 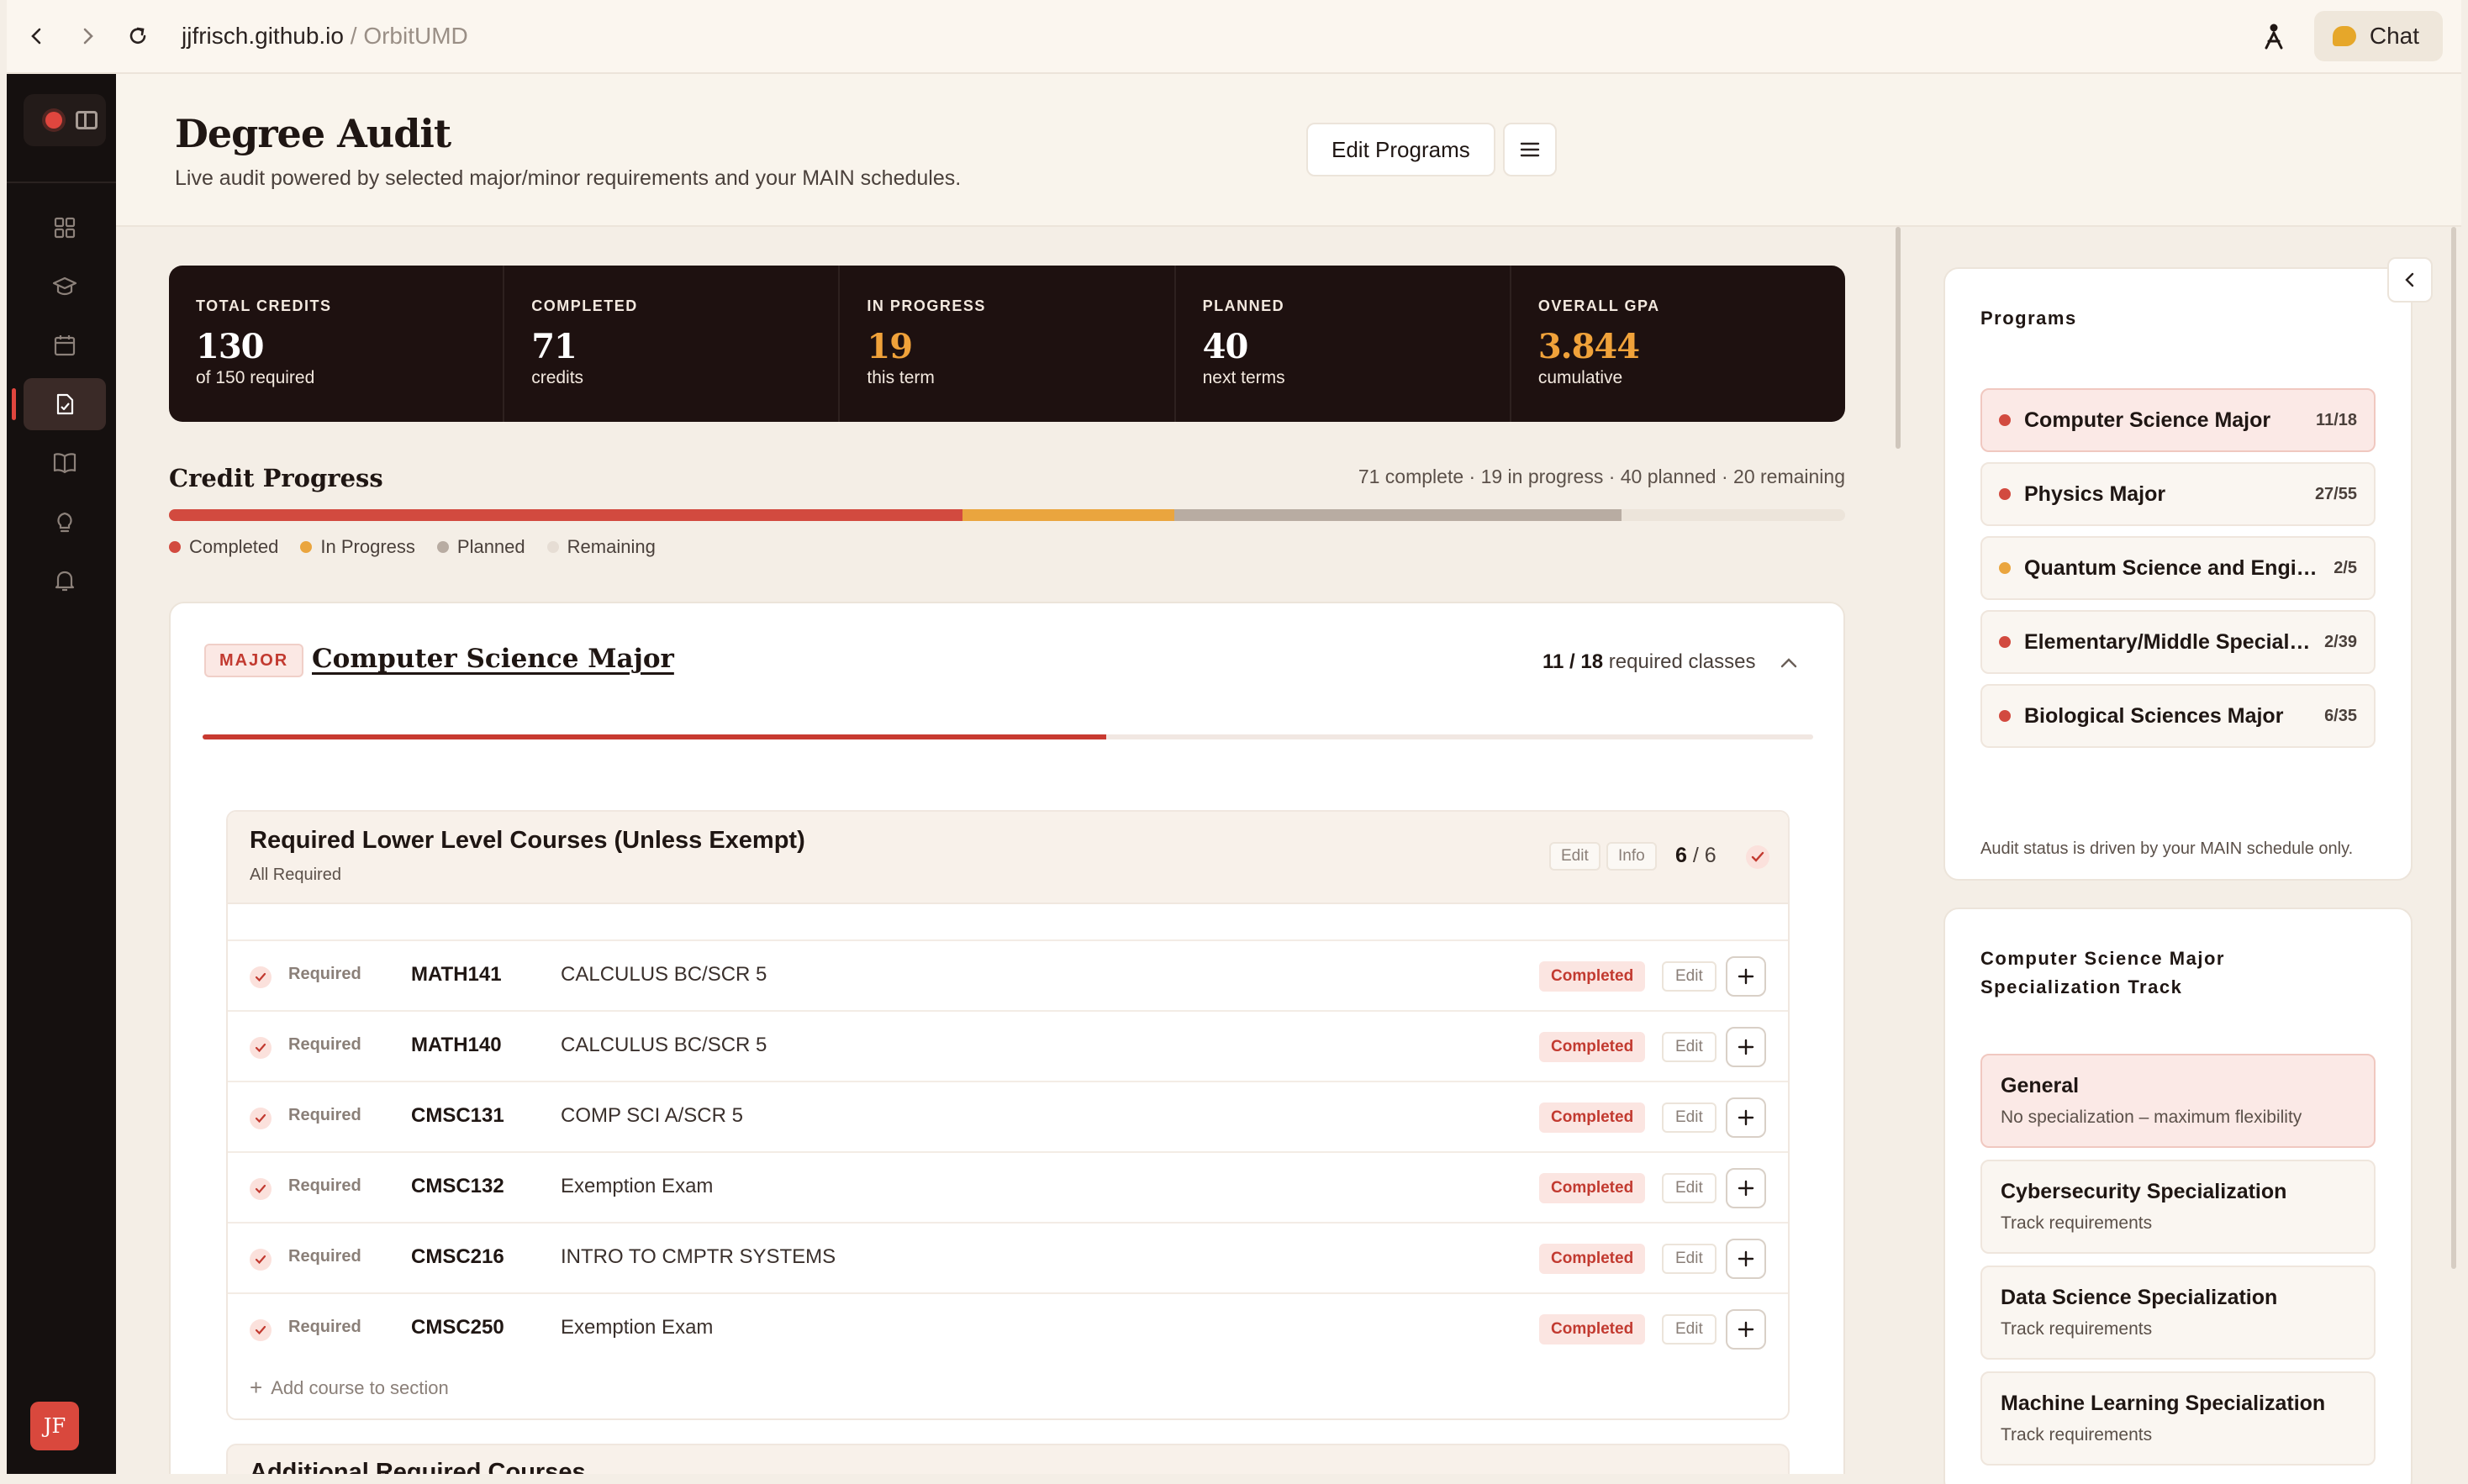 I want to click on program-item: Biological Sciences Major 6/35, so click(x=2178, y=716).